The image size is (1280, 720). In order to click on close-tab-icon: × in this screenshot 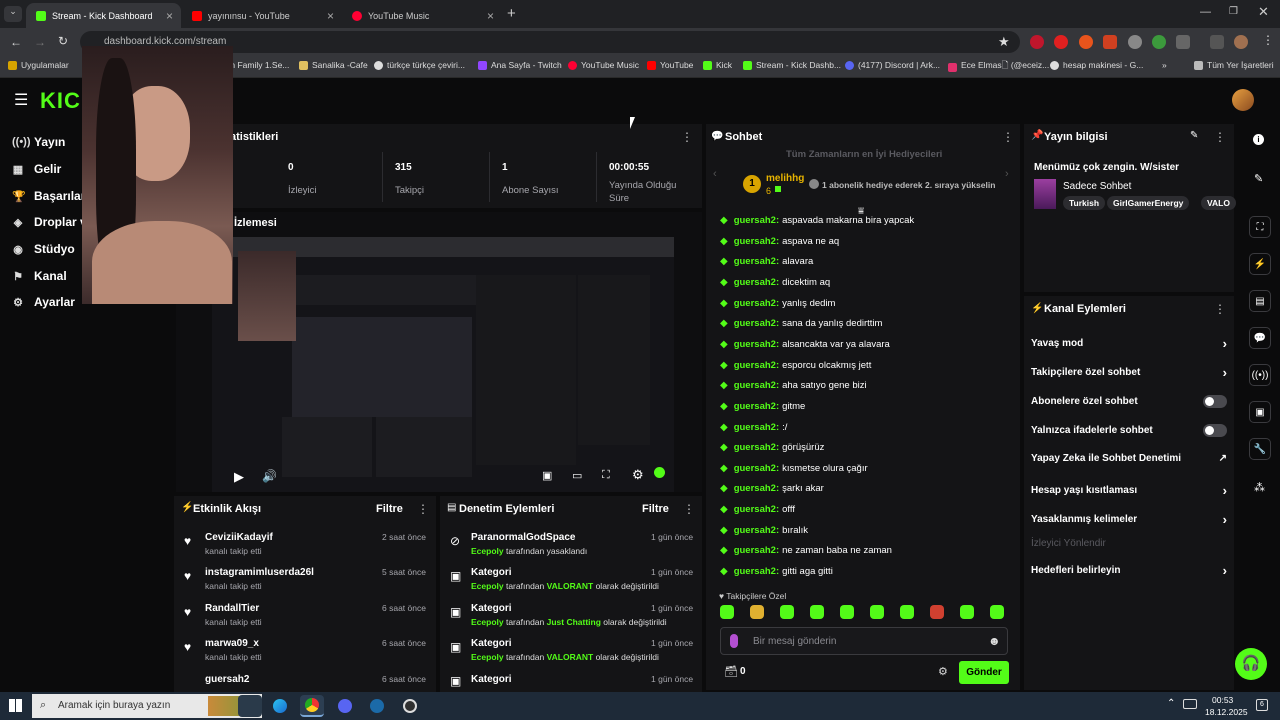, I will do `click(330, 16)`.